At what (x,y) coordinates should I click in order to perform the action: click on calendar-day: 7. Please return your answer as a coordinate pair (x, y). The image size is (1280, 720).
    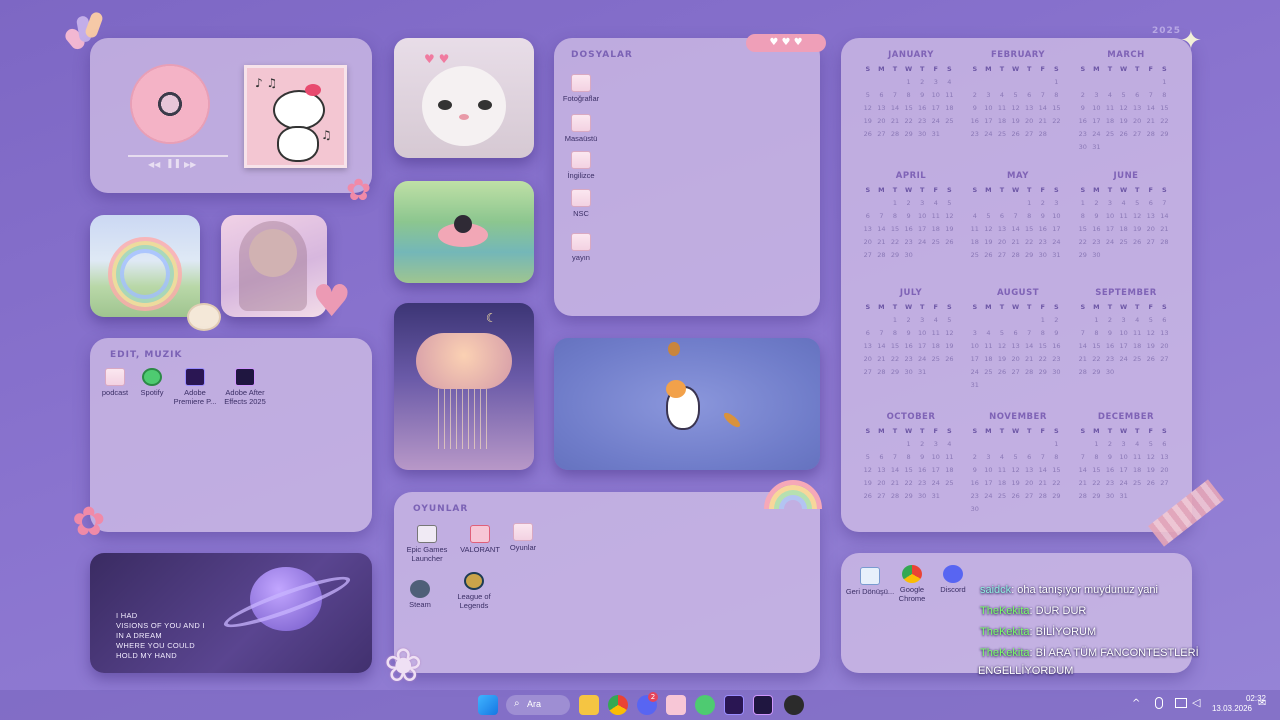
    Looking at the image, I should click on (881, 333).